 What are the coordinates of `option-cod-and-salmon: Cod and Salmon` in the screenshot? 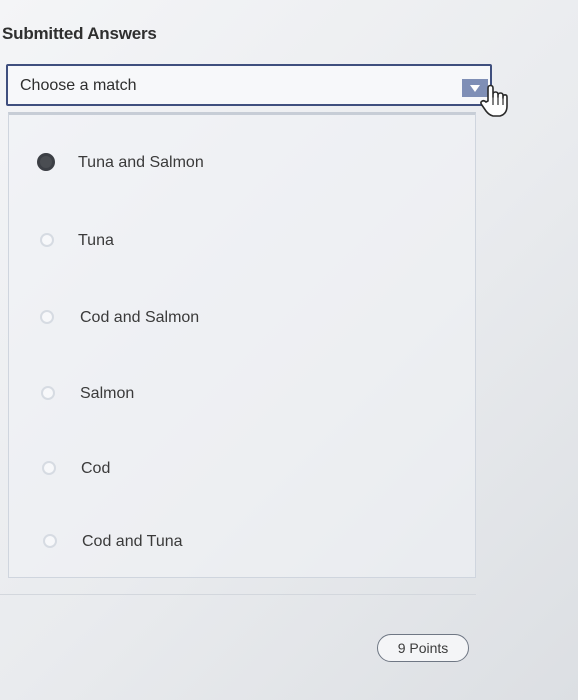 It's located at (239, 319).